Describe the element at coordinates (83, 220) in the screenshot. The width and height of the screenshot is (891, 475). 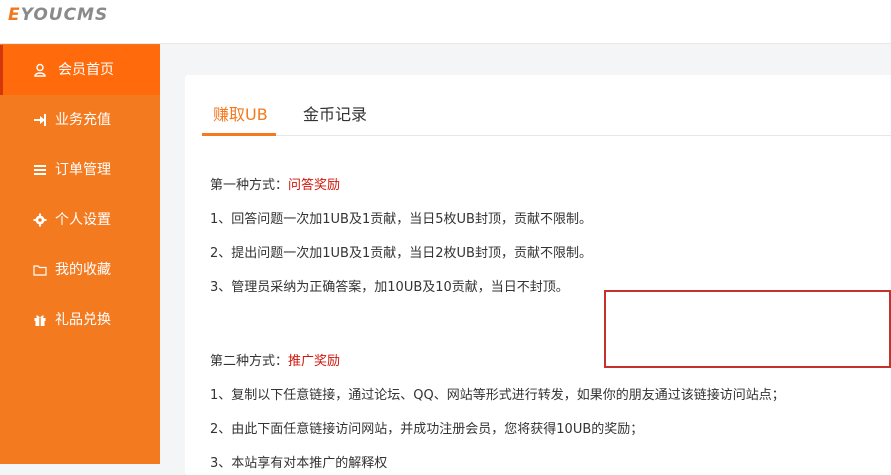
I see `sidebar-item-label: 个人设置` at that location.